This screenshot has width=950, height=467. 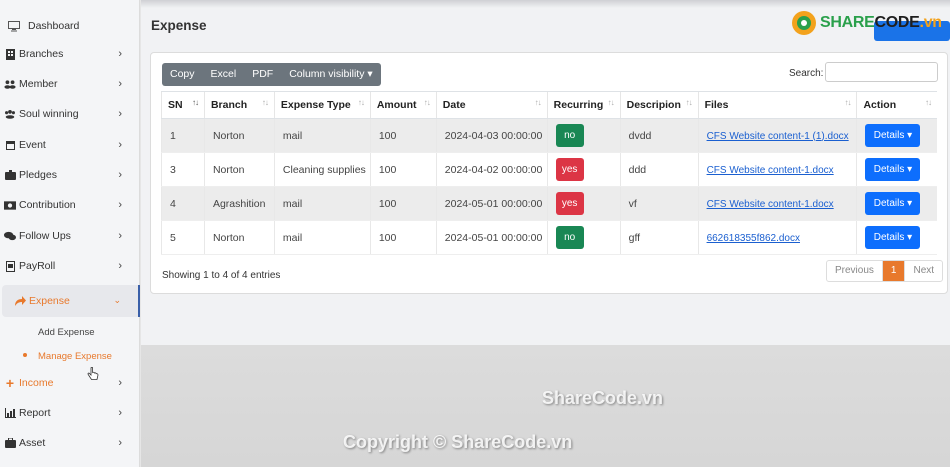 I want to click on sidebar-item-asset: Asset ›, so click(x=70, y=443).